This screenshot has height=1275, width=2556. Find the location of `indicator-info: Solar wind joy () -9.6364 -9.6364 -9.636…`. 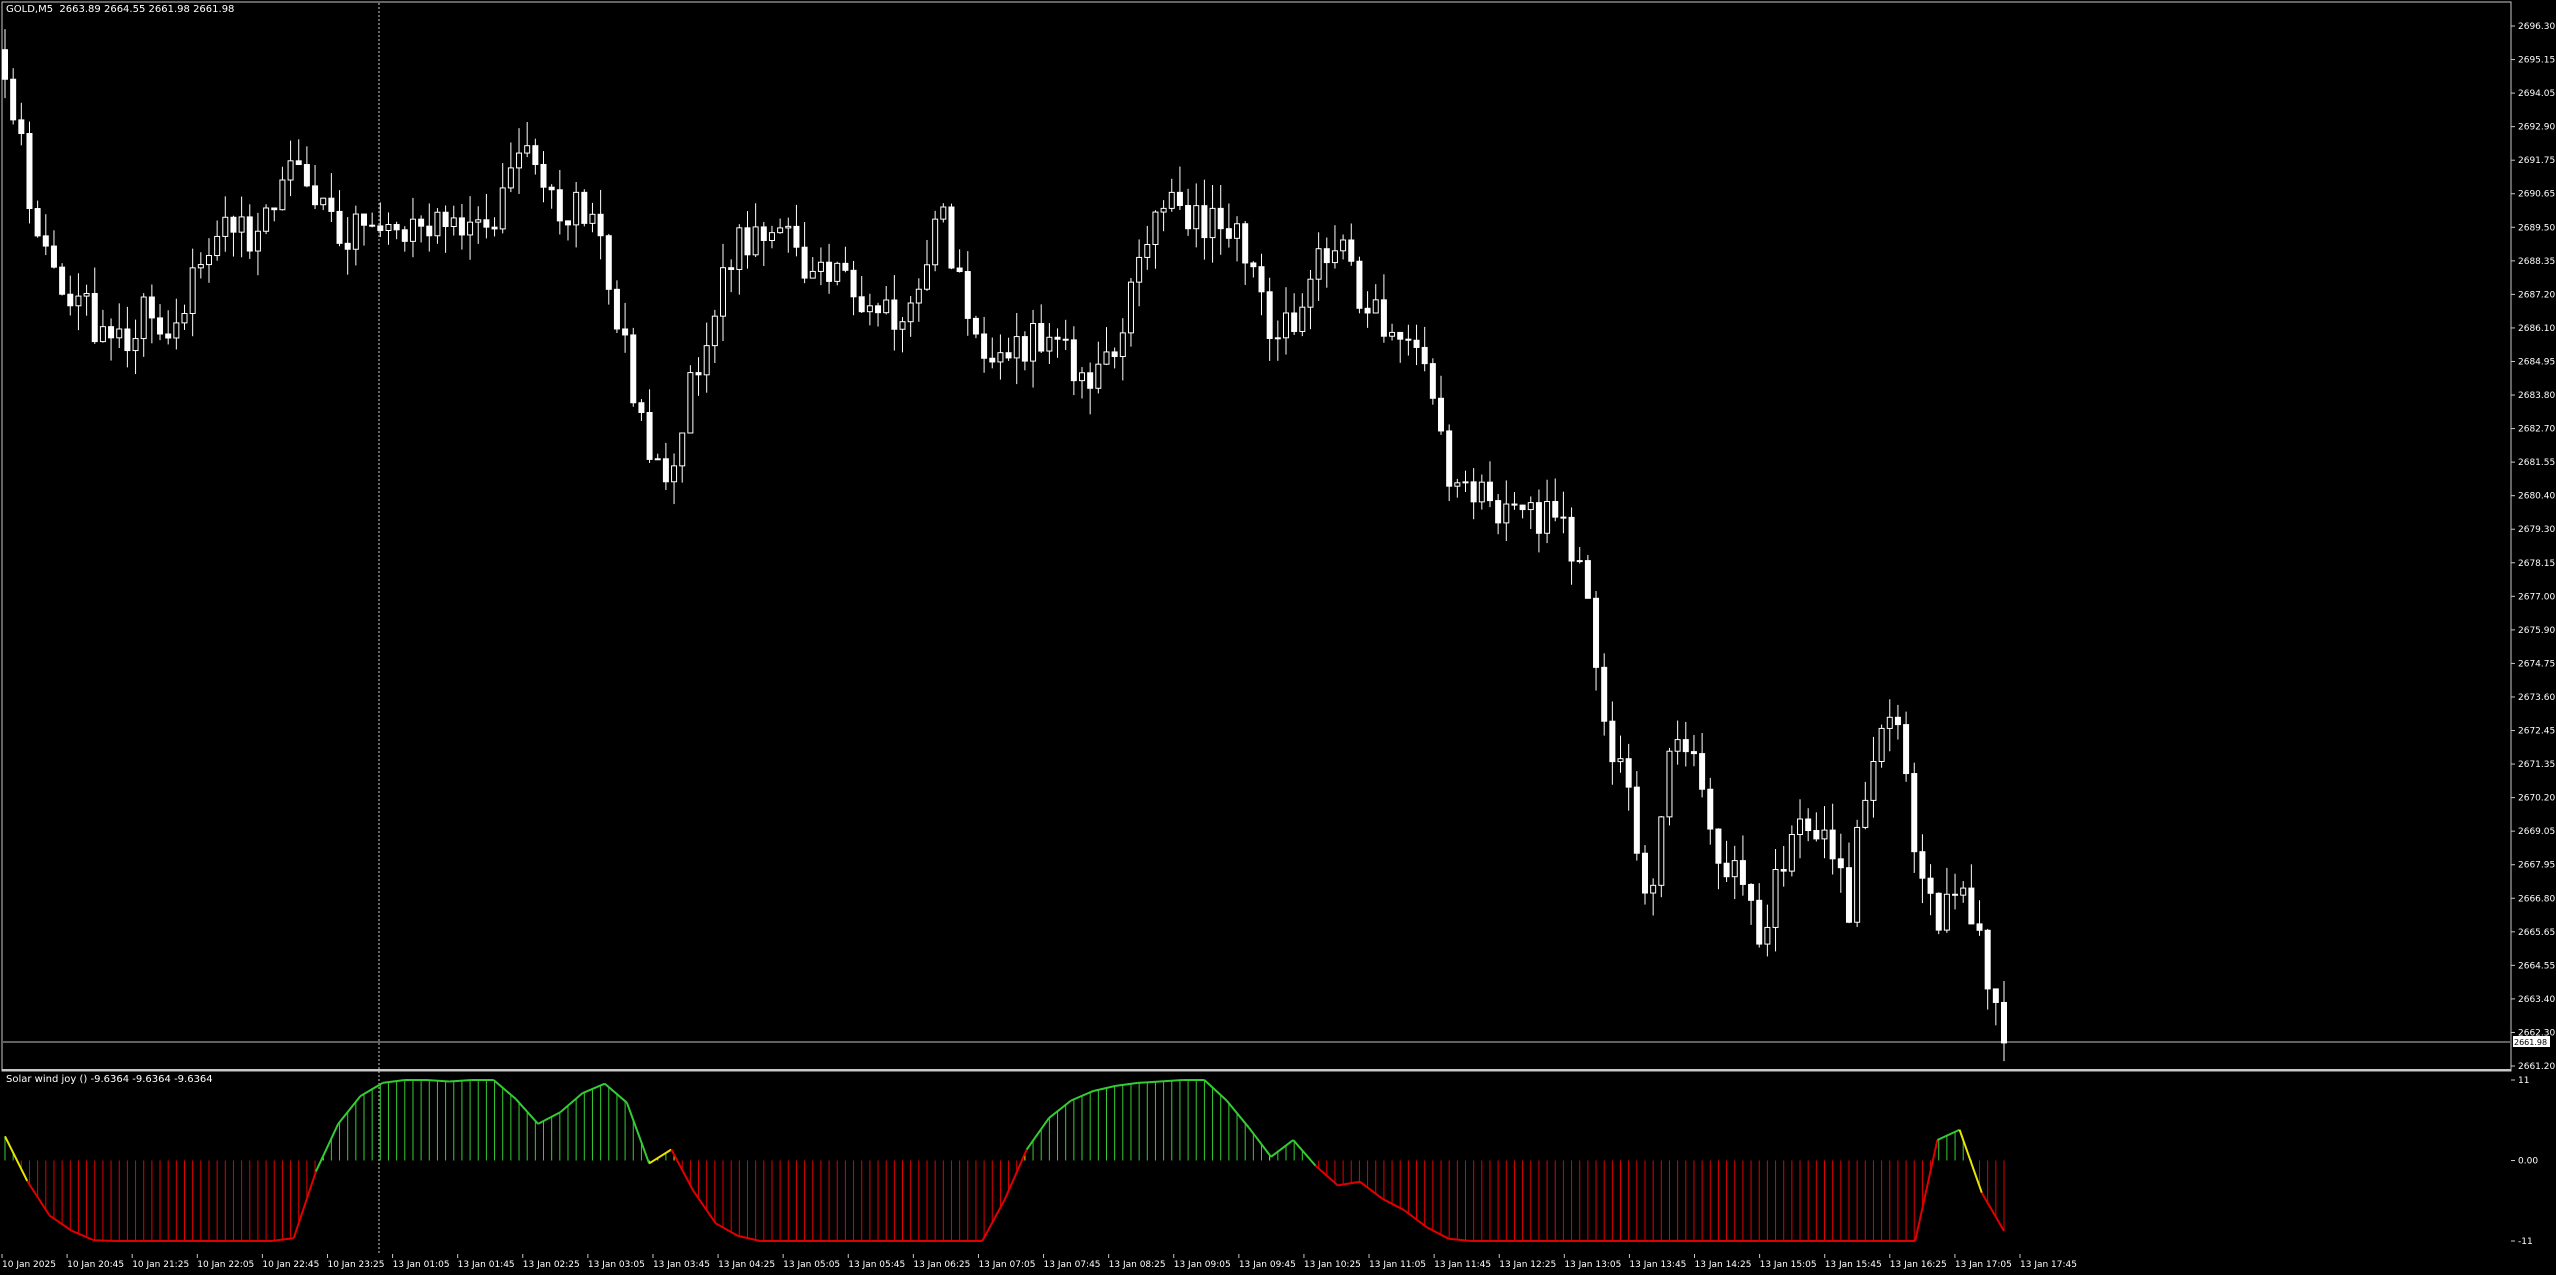

indicator-info: Solar wind joy () -9.6364 -9.6364 -9.636… is located at coordinates (109, 1079).